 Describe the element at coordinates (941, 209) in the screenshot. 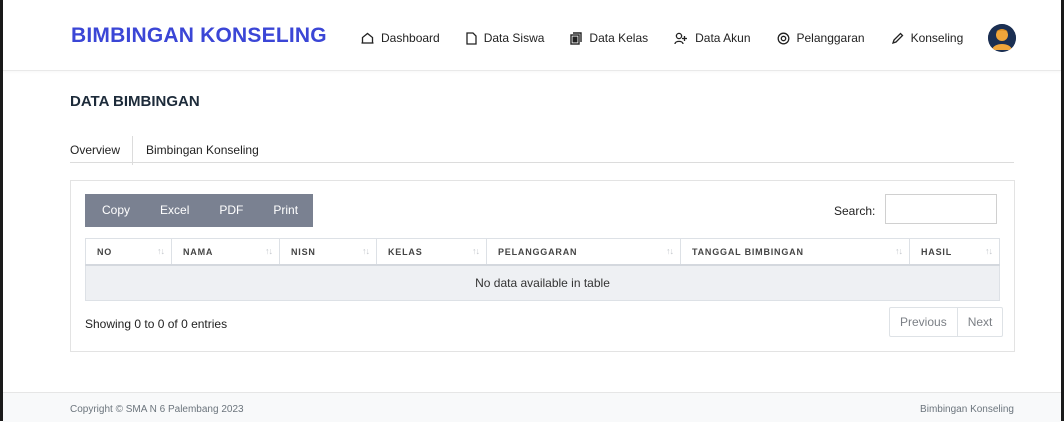

I see `search-input` at that location.